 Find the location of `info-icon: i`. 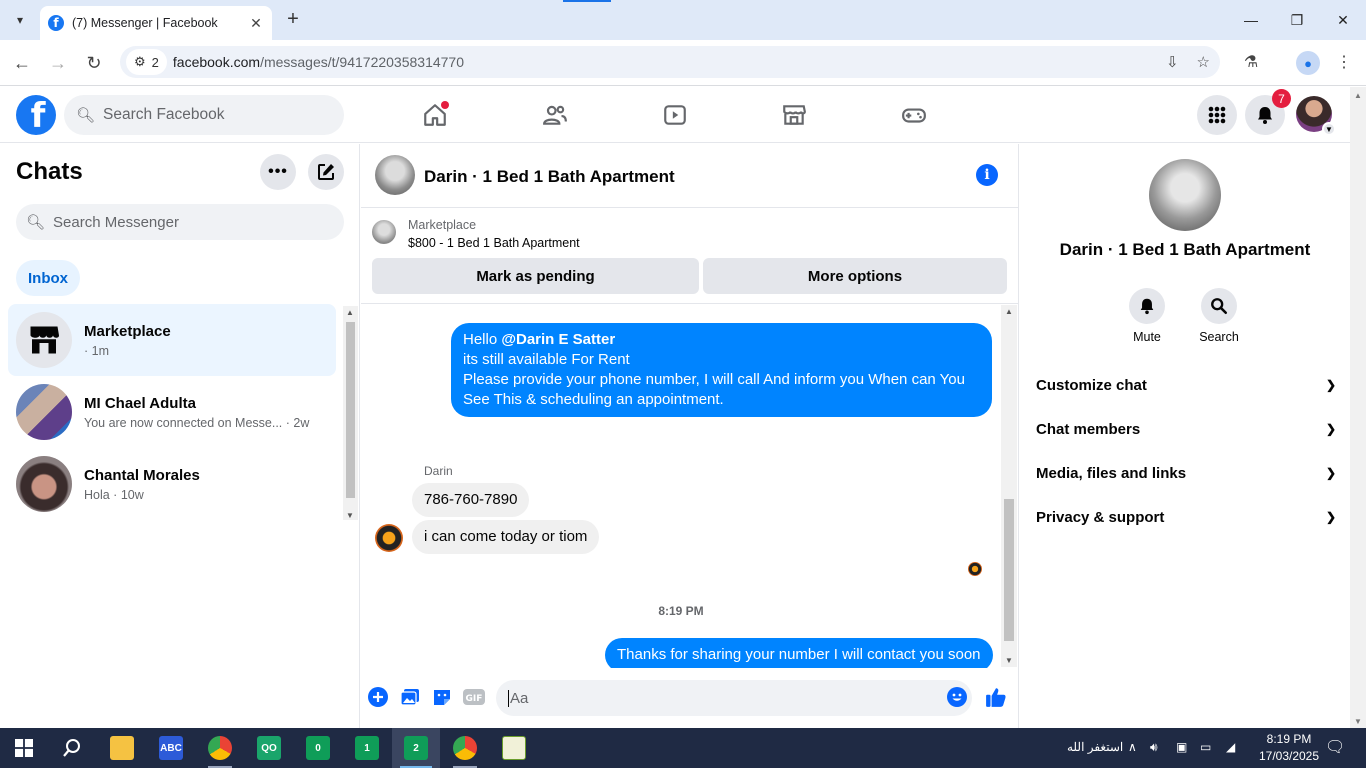

info-icon: i is located at coordinates (987, 175).